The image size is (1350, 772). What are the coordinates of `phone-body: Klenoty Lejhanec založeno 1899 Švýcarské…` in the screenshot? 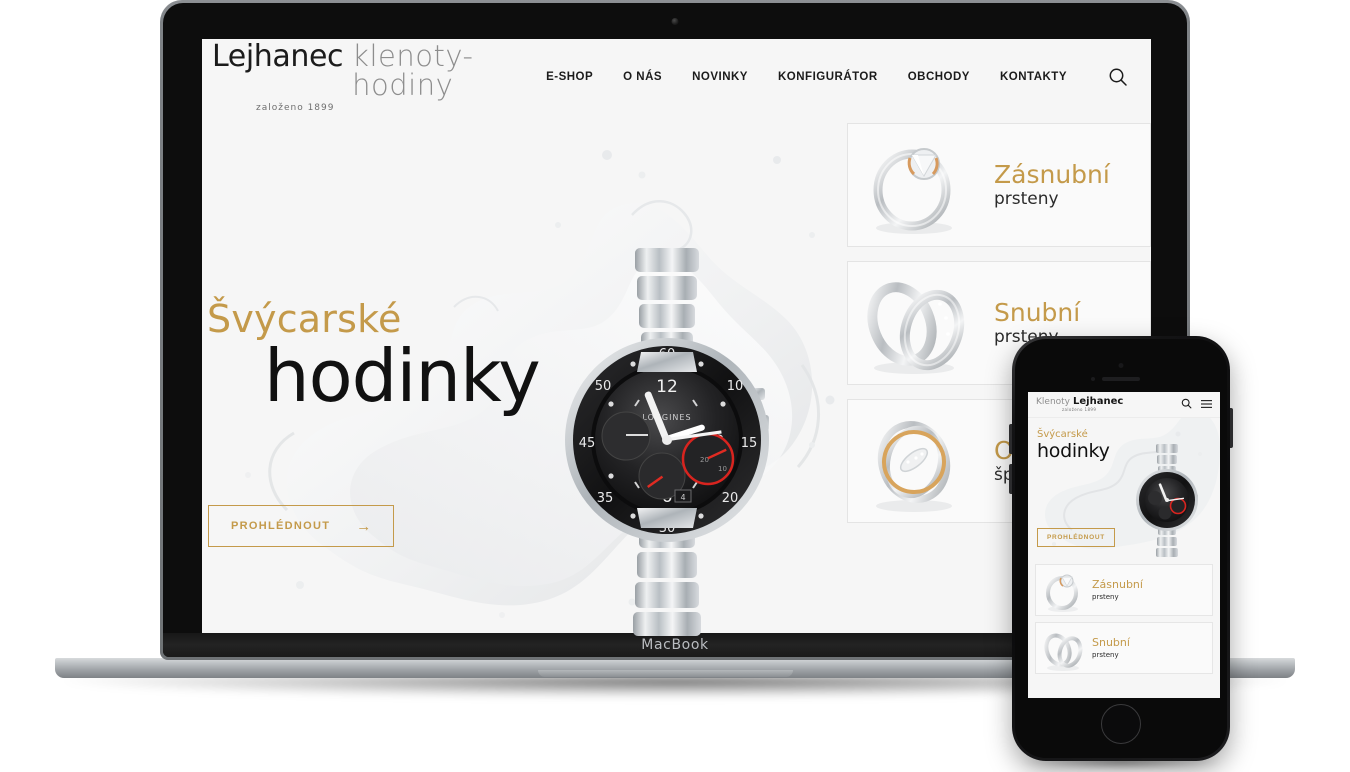 It's located at (1121, 548).